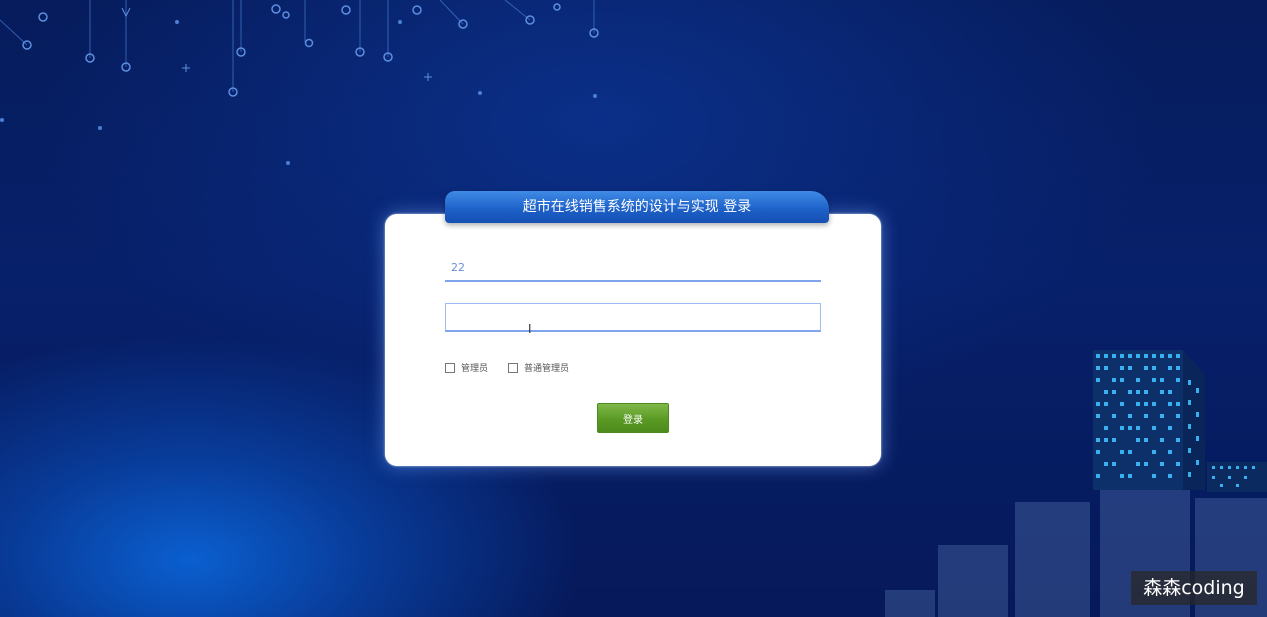  Describe the element at coordinates (1194, 588) in the screenshot. I see `watermark: 森森coding` at that location.